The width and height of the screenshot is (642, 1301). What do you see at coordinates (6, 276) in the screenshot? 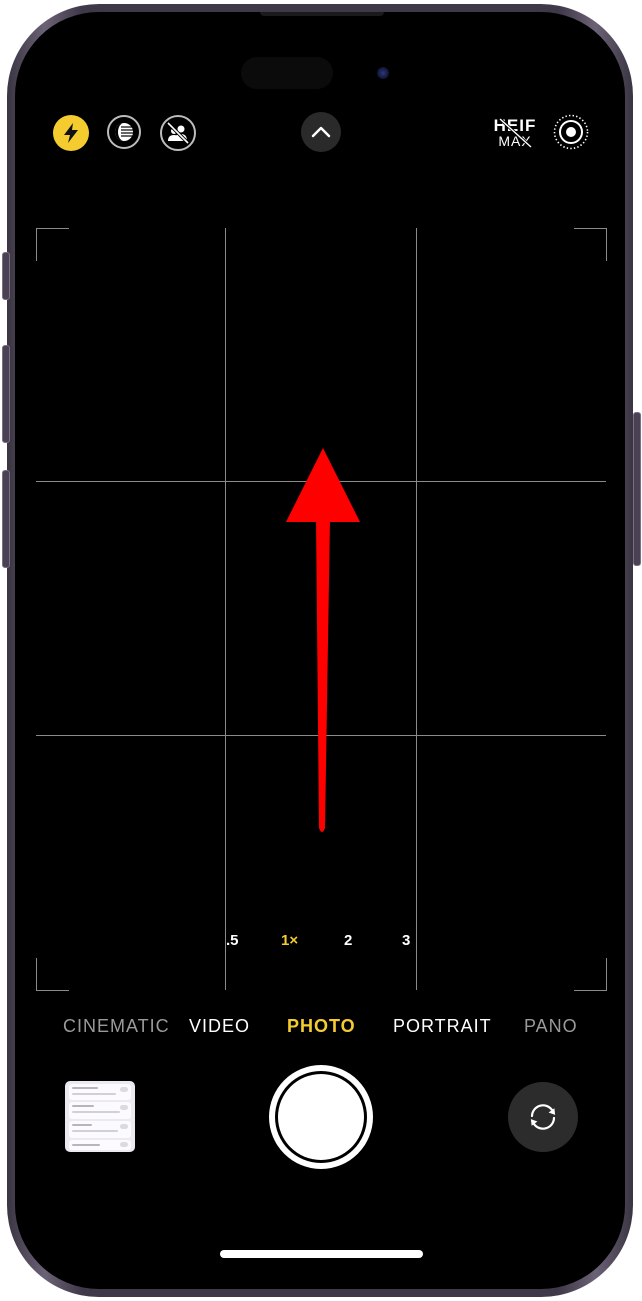
I see `action-button` at bounding box center [6, 276].